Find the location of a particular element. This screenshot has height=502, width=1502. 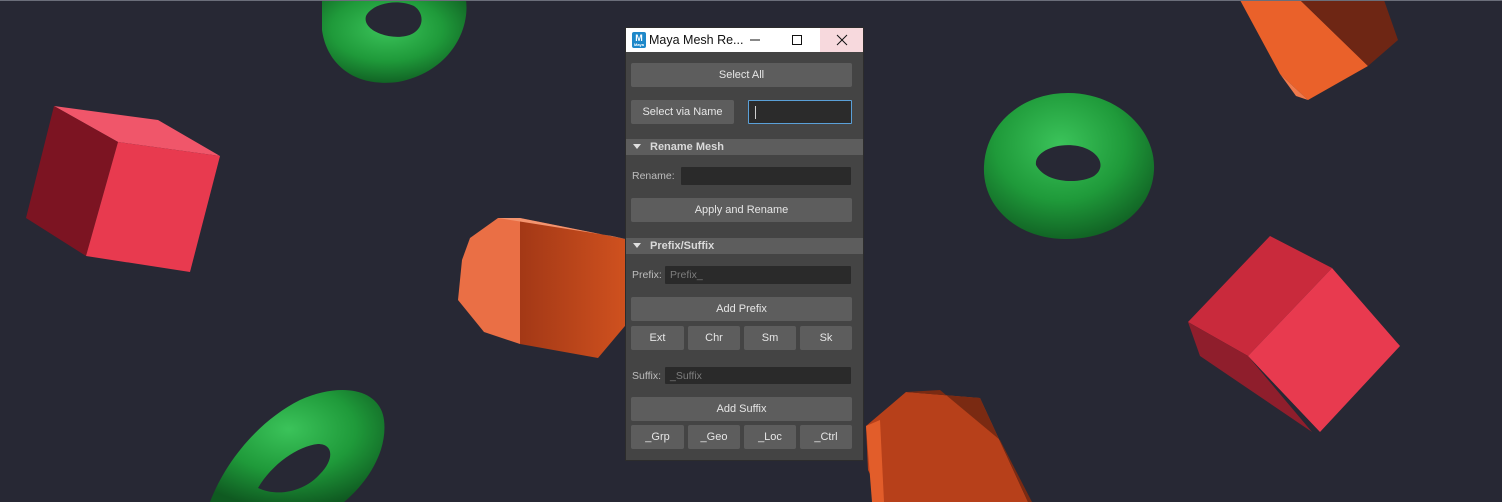

close-icon is located at coordinates (841, 40).